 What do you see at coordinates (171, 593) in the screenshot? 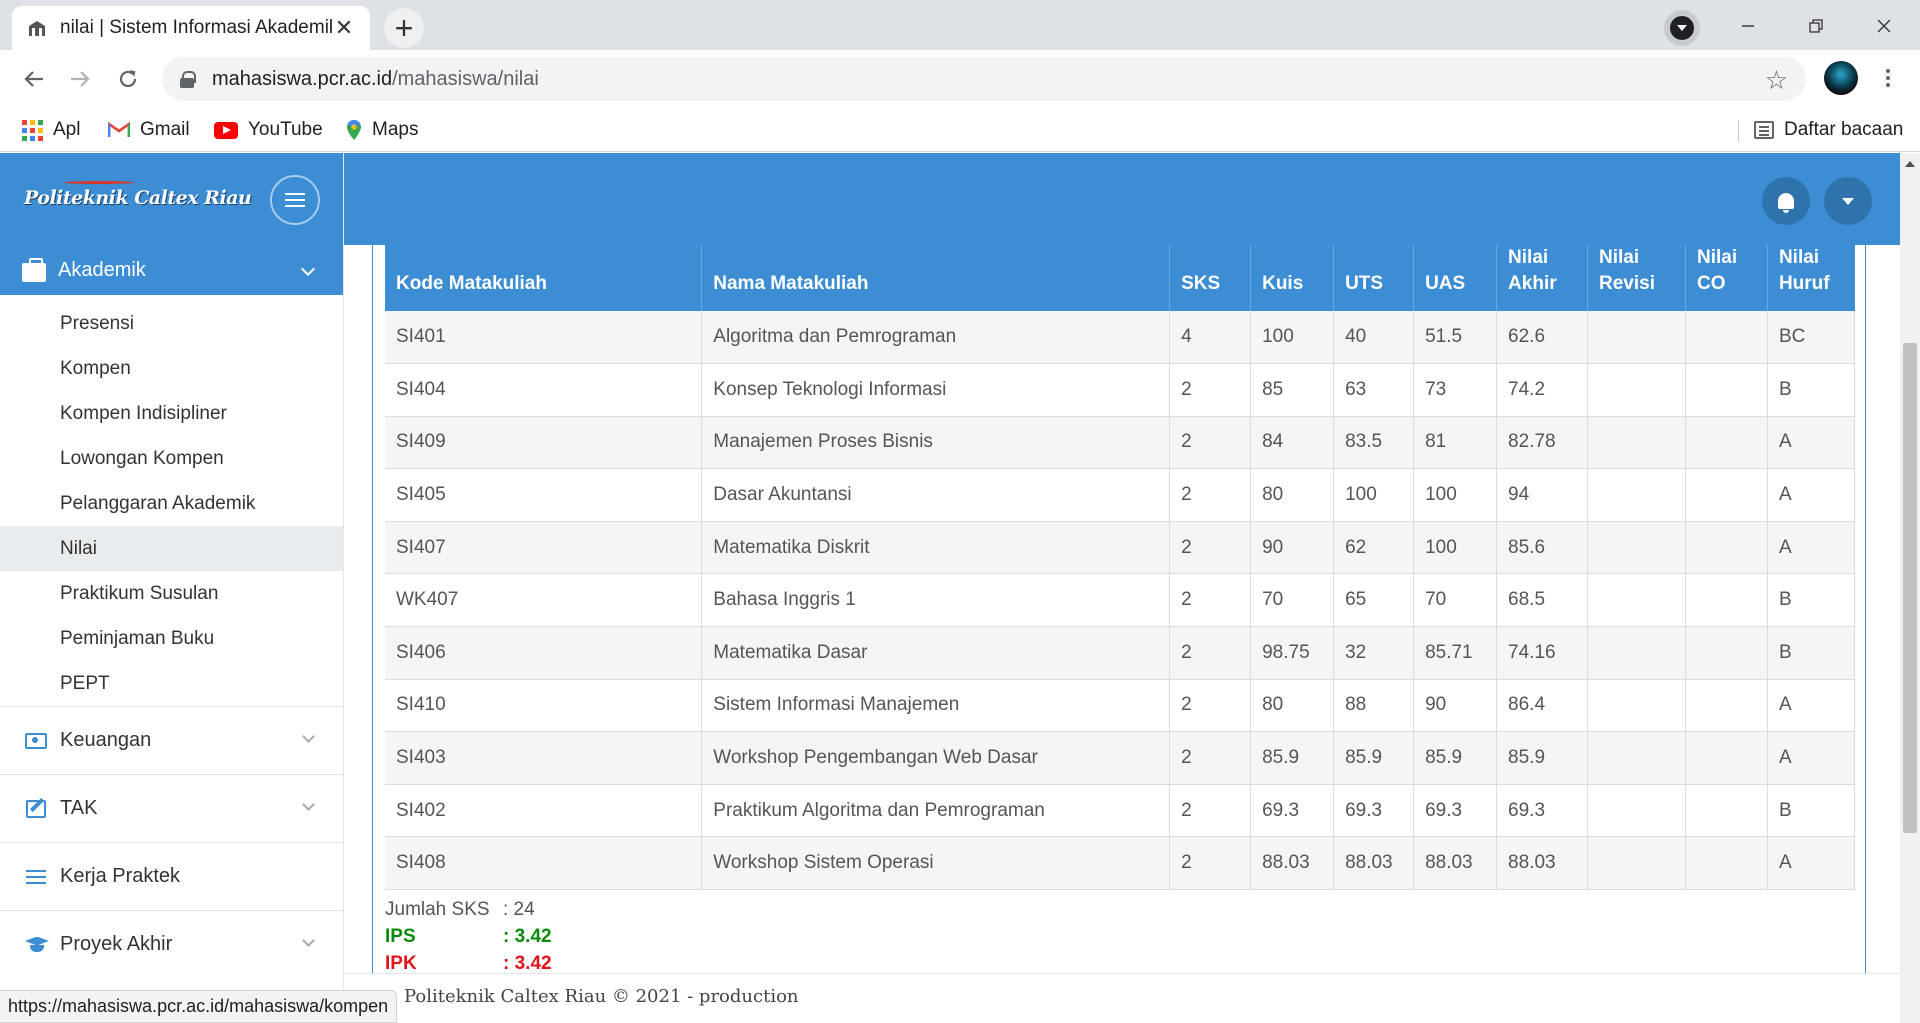
I see `sidebar-item-praktikum-susulan: Praktikum Susulan` at bounding box center [171, 593].